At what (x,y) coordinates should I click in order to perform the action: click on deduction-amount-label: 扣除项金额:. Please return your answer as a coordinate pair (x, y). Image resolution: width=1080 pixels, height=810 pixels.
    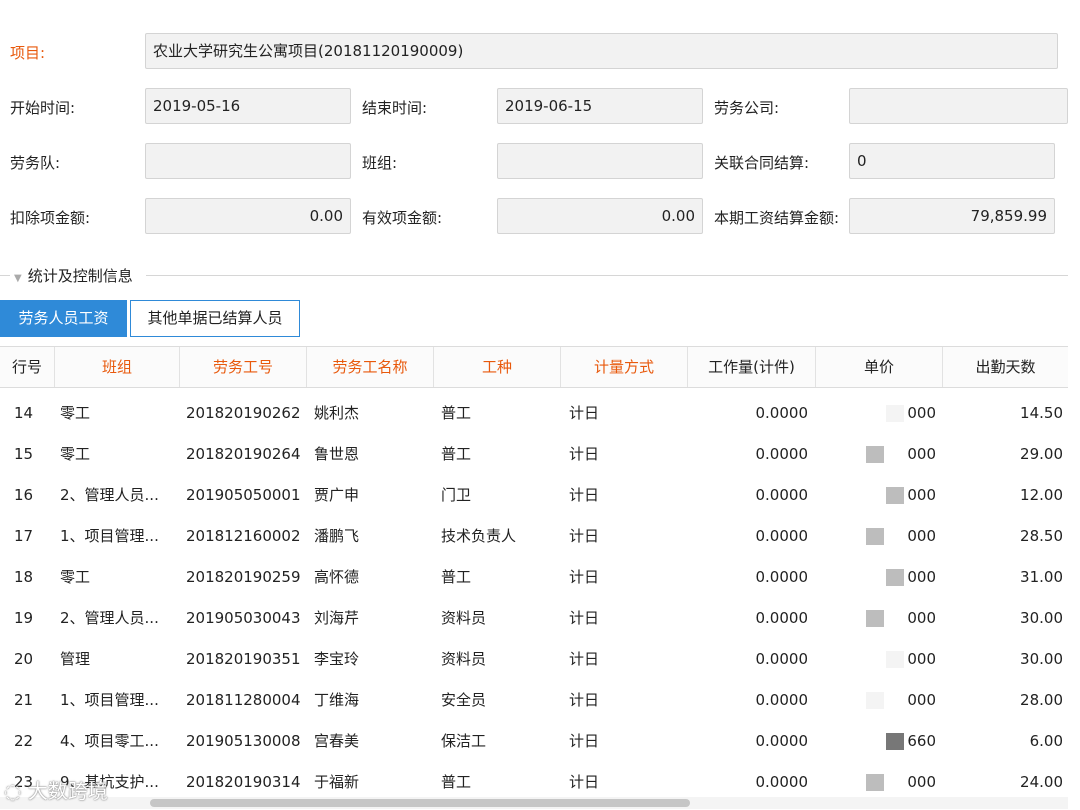
    Looking at the image, I should click on (50, 218).